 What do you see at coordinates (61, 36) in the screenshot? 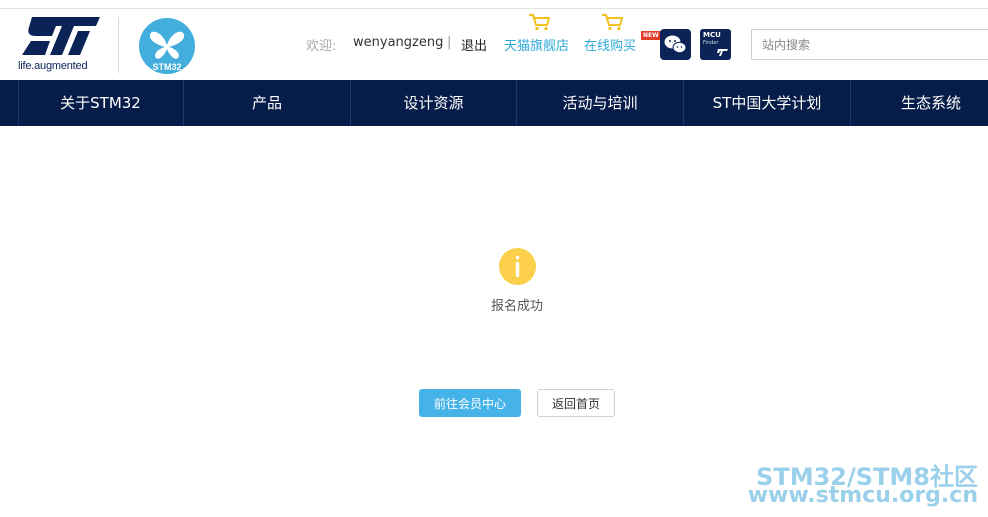
I see `st-mark-icon` at bounding box center [61, 36].